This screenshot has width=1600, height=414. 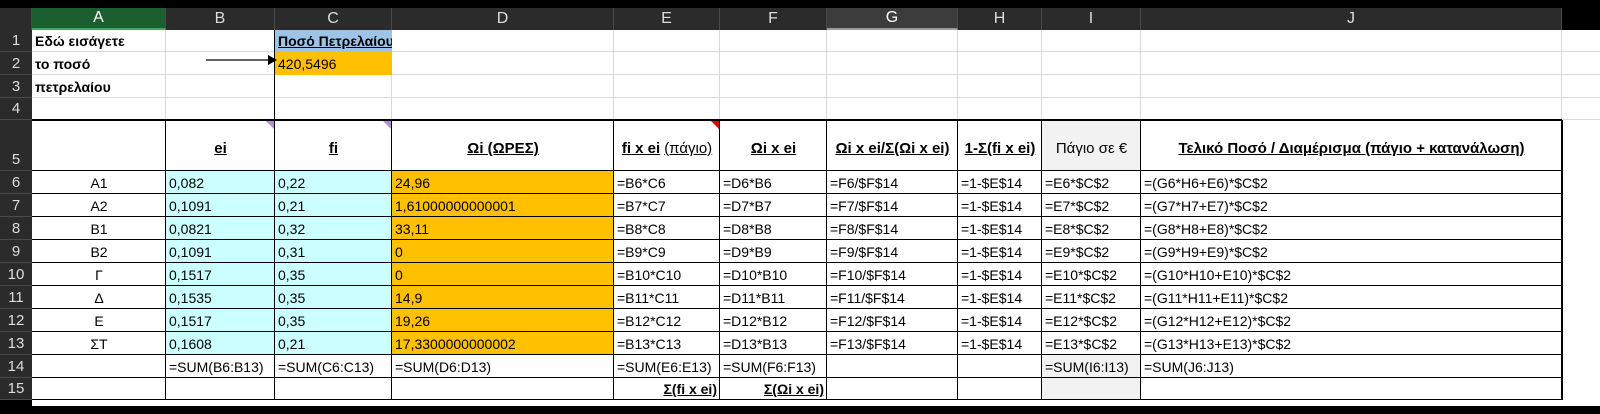 I want to click on row-9-col-h: =1-$E$14, so click(x=1000, y=251).